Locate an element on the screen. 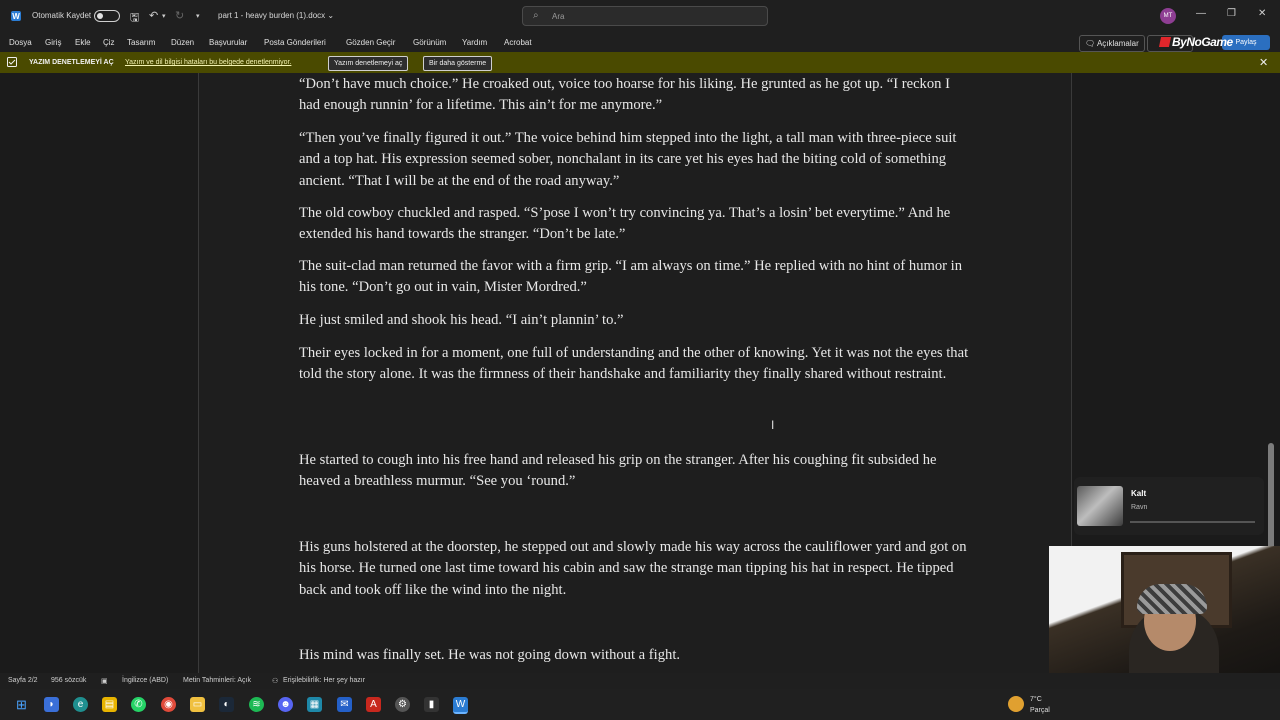 This screenshot has width=1280, height=720. text-predictions: Metin Tahminleri: Açık is located at coordinates (217, 680).